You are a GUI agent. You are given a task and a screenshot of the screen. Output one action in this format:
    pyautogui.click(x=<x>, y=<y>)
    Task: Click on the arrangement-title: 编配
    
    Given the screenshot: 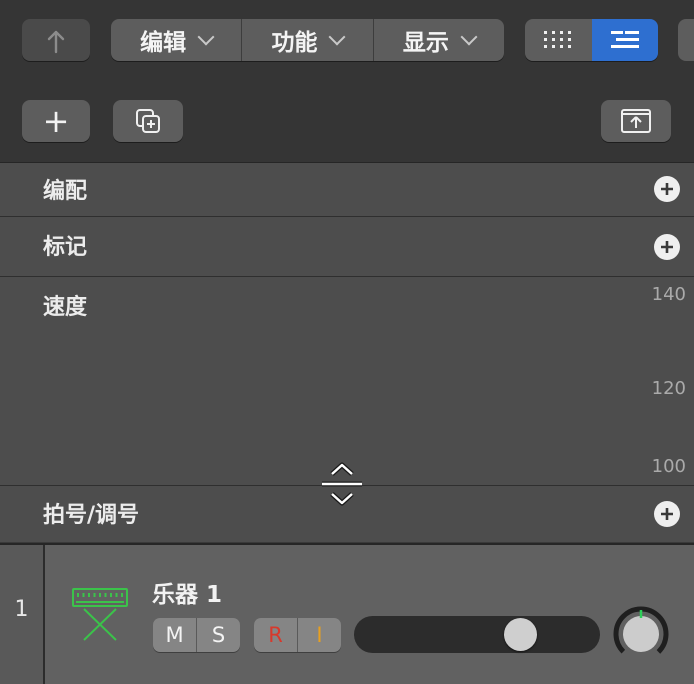 What is the action you would take?
    pyautogui.click(x=65, y=191)
    